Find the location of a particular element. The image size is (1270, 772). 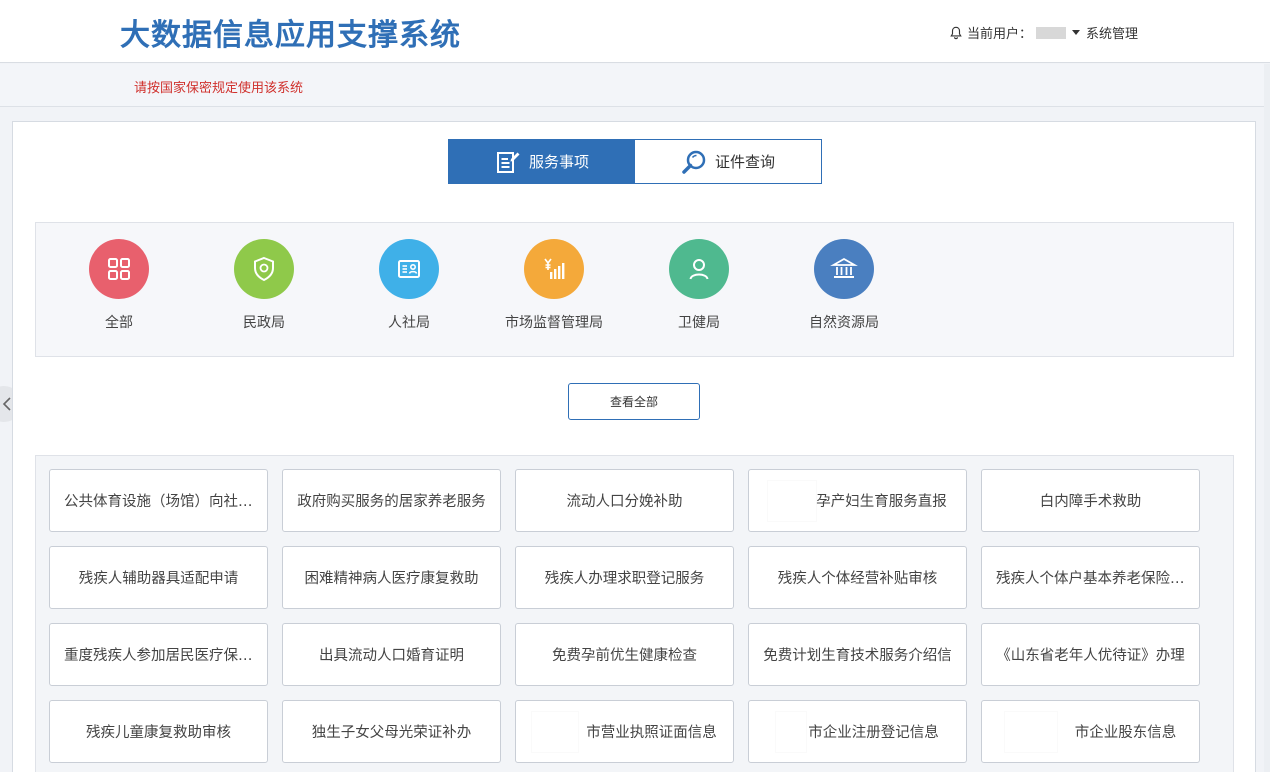

service-item: 残疾人个体经营补贴审核 is located at coordinates (857, 577).